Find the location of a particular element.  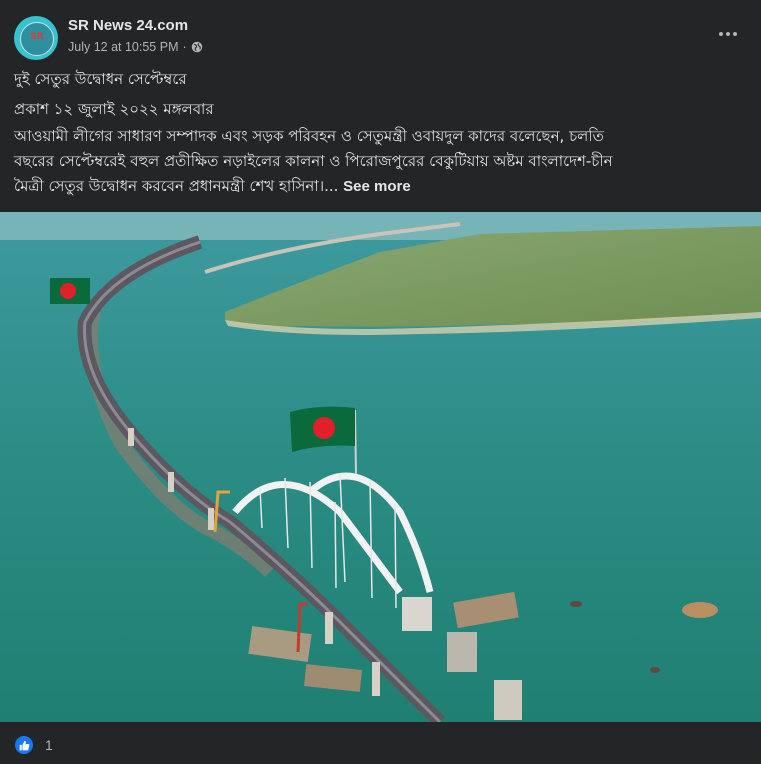

like-icon is located at coordinates (24, 745).